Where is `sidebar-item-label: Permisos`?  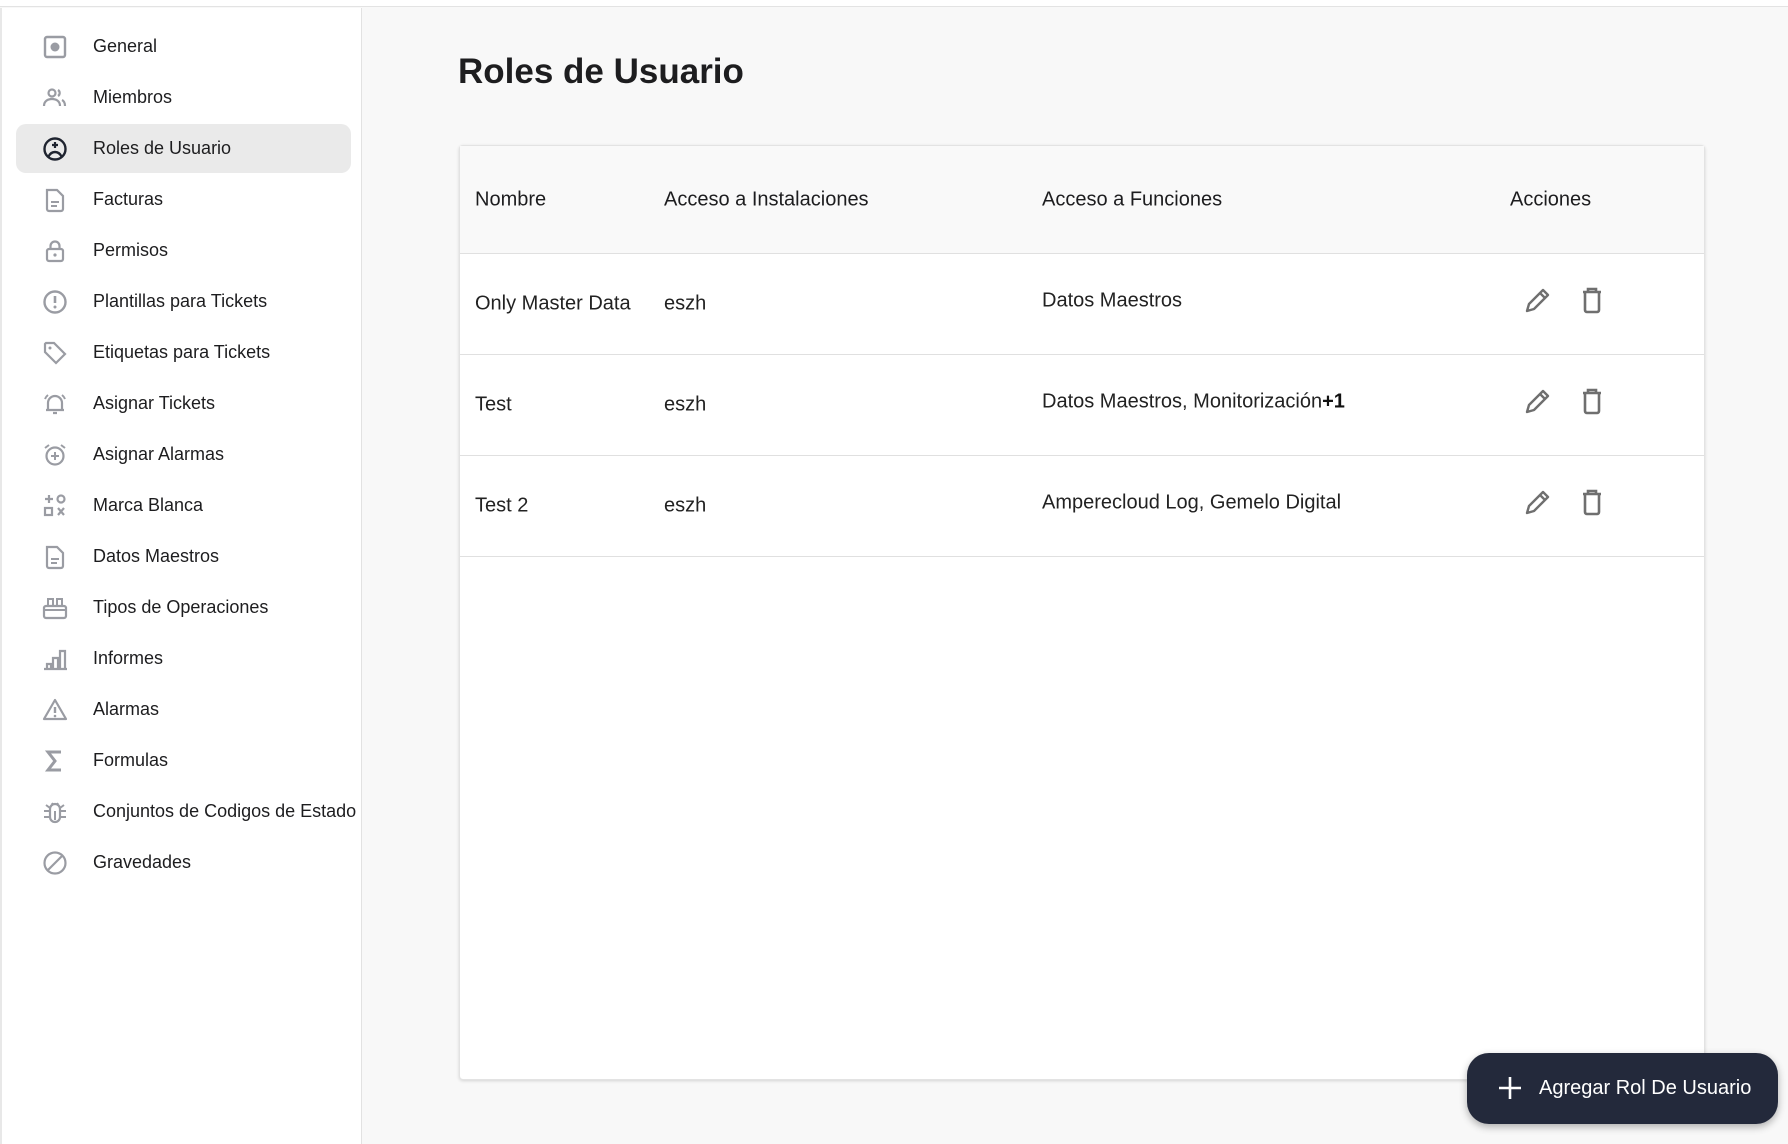
sidebar-item-label: Permisos is located at coordinates (131, 250).